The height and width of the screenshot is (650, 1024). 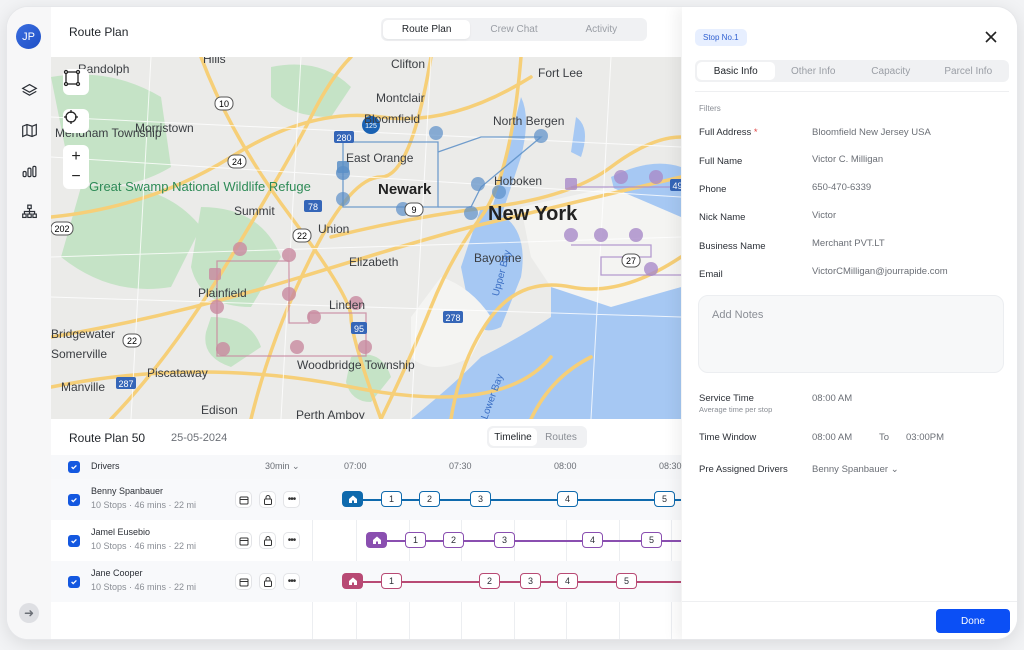 I want to click on tab-parcel-info: Parcel Info, so click(x=969, y=71).